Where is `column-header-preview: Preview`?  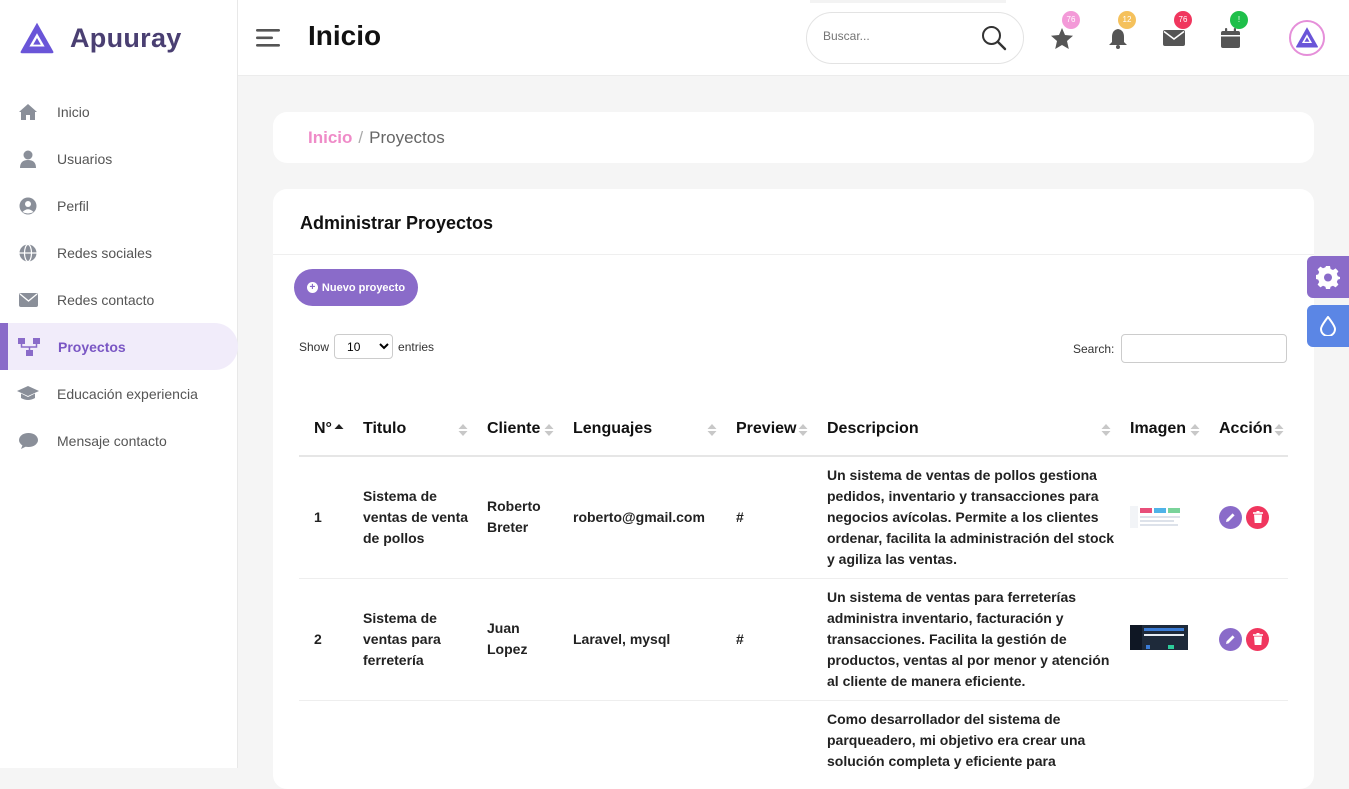
column-header-preview: Preview is located at coordinates (766, 429).